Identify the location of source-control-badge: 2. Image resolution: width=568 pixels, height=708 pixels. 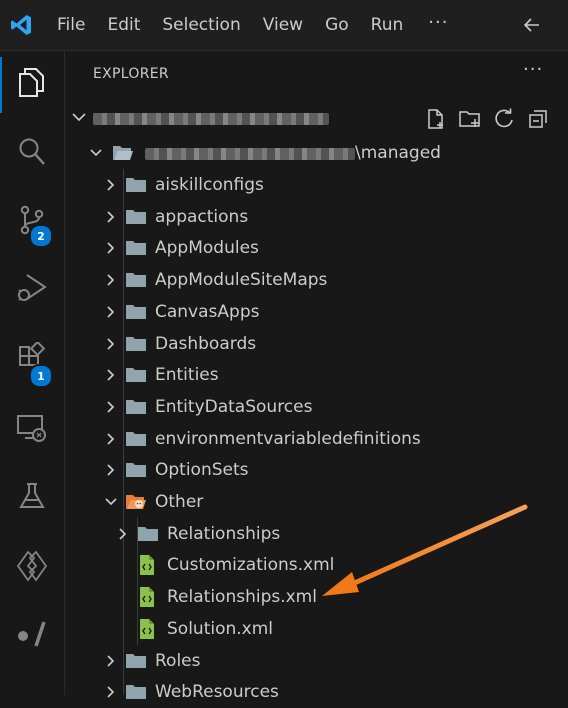
(41, 236).